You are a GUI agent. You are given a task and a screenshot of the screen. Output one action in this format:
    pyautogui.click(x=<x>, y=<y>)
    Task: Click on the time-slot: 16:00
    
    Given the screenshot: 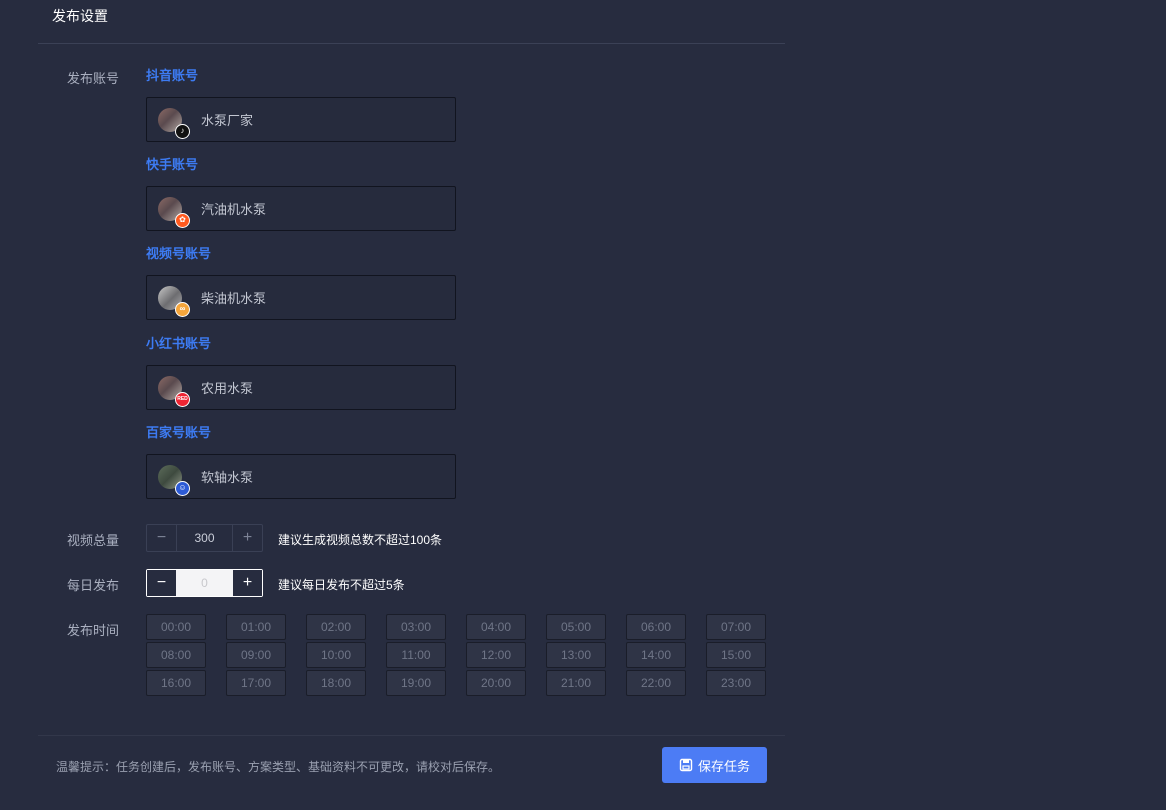 What is the action you would take?
    pyautogui.click(x=176, y=683)
    